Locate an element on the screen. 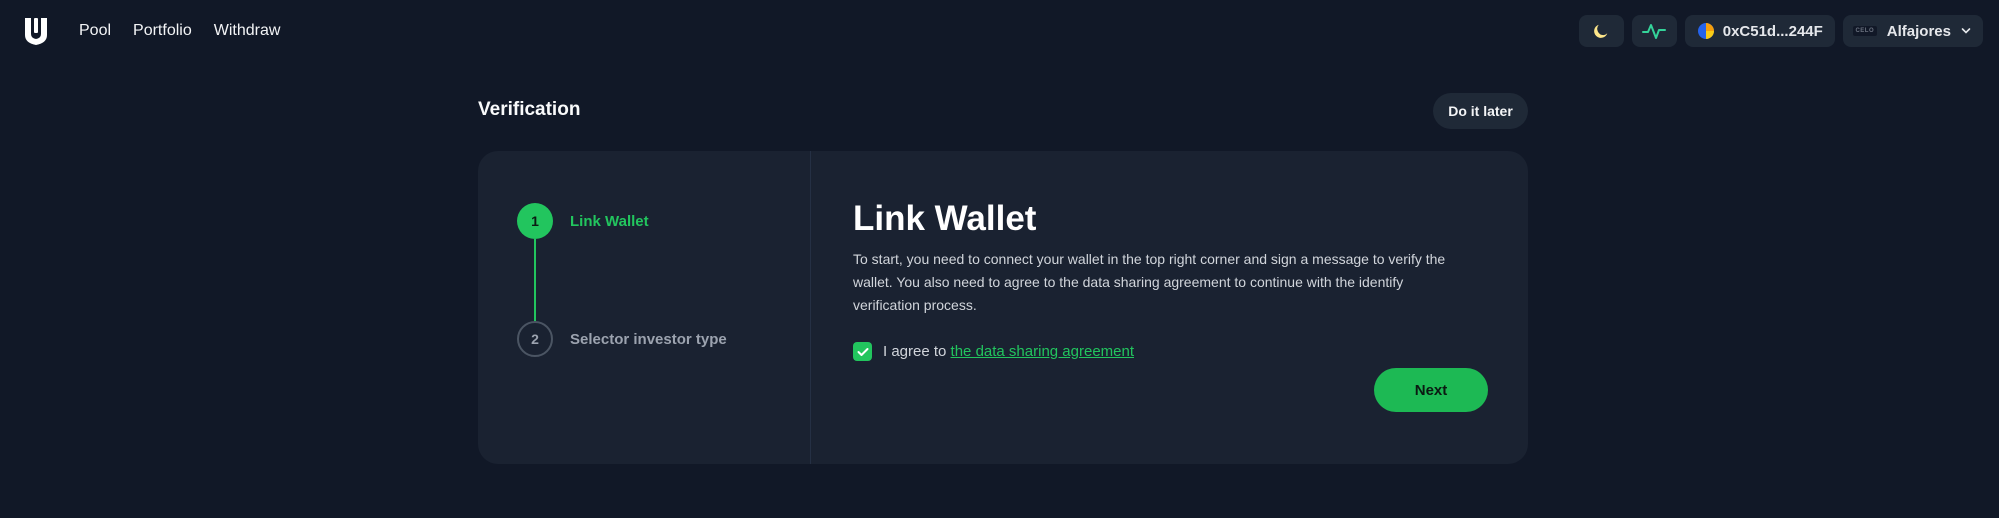  moon-icon is located at coordinates (1601, 31).